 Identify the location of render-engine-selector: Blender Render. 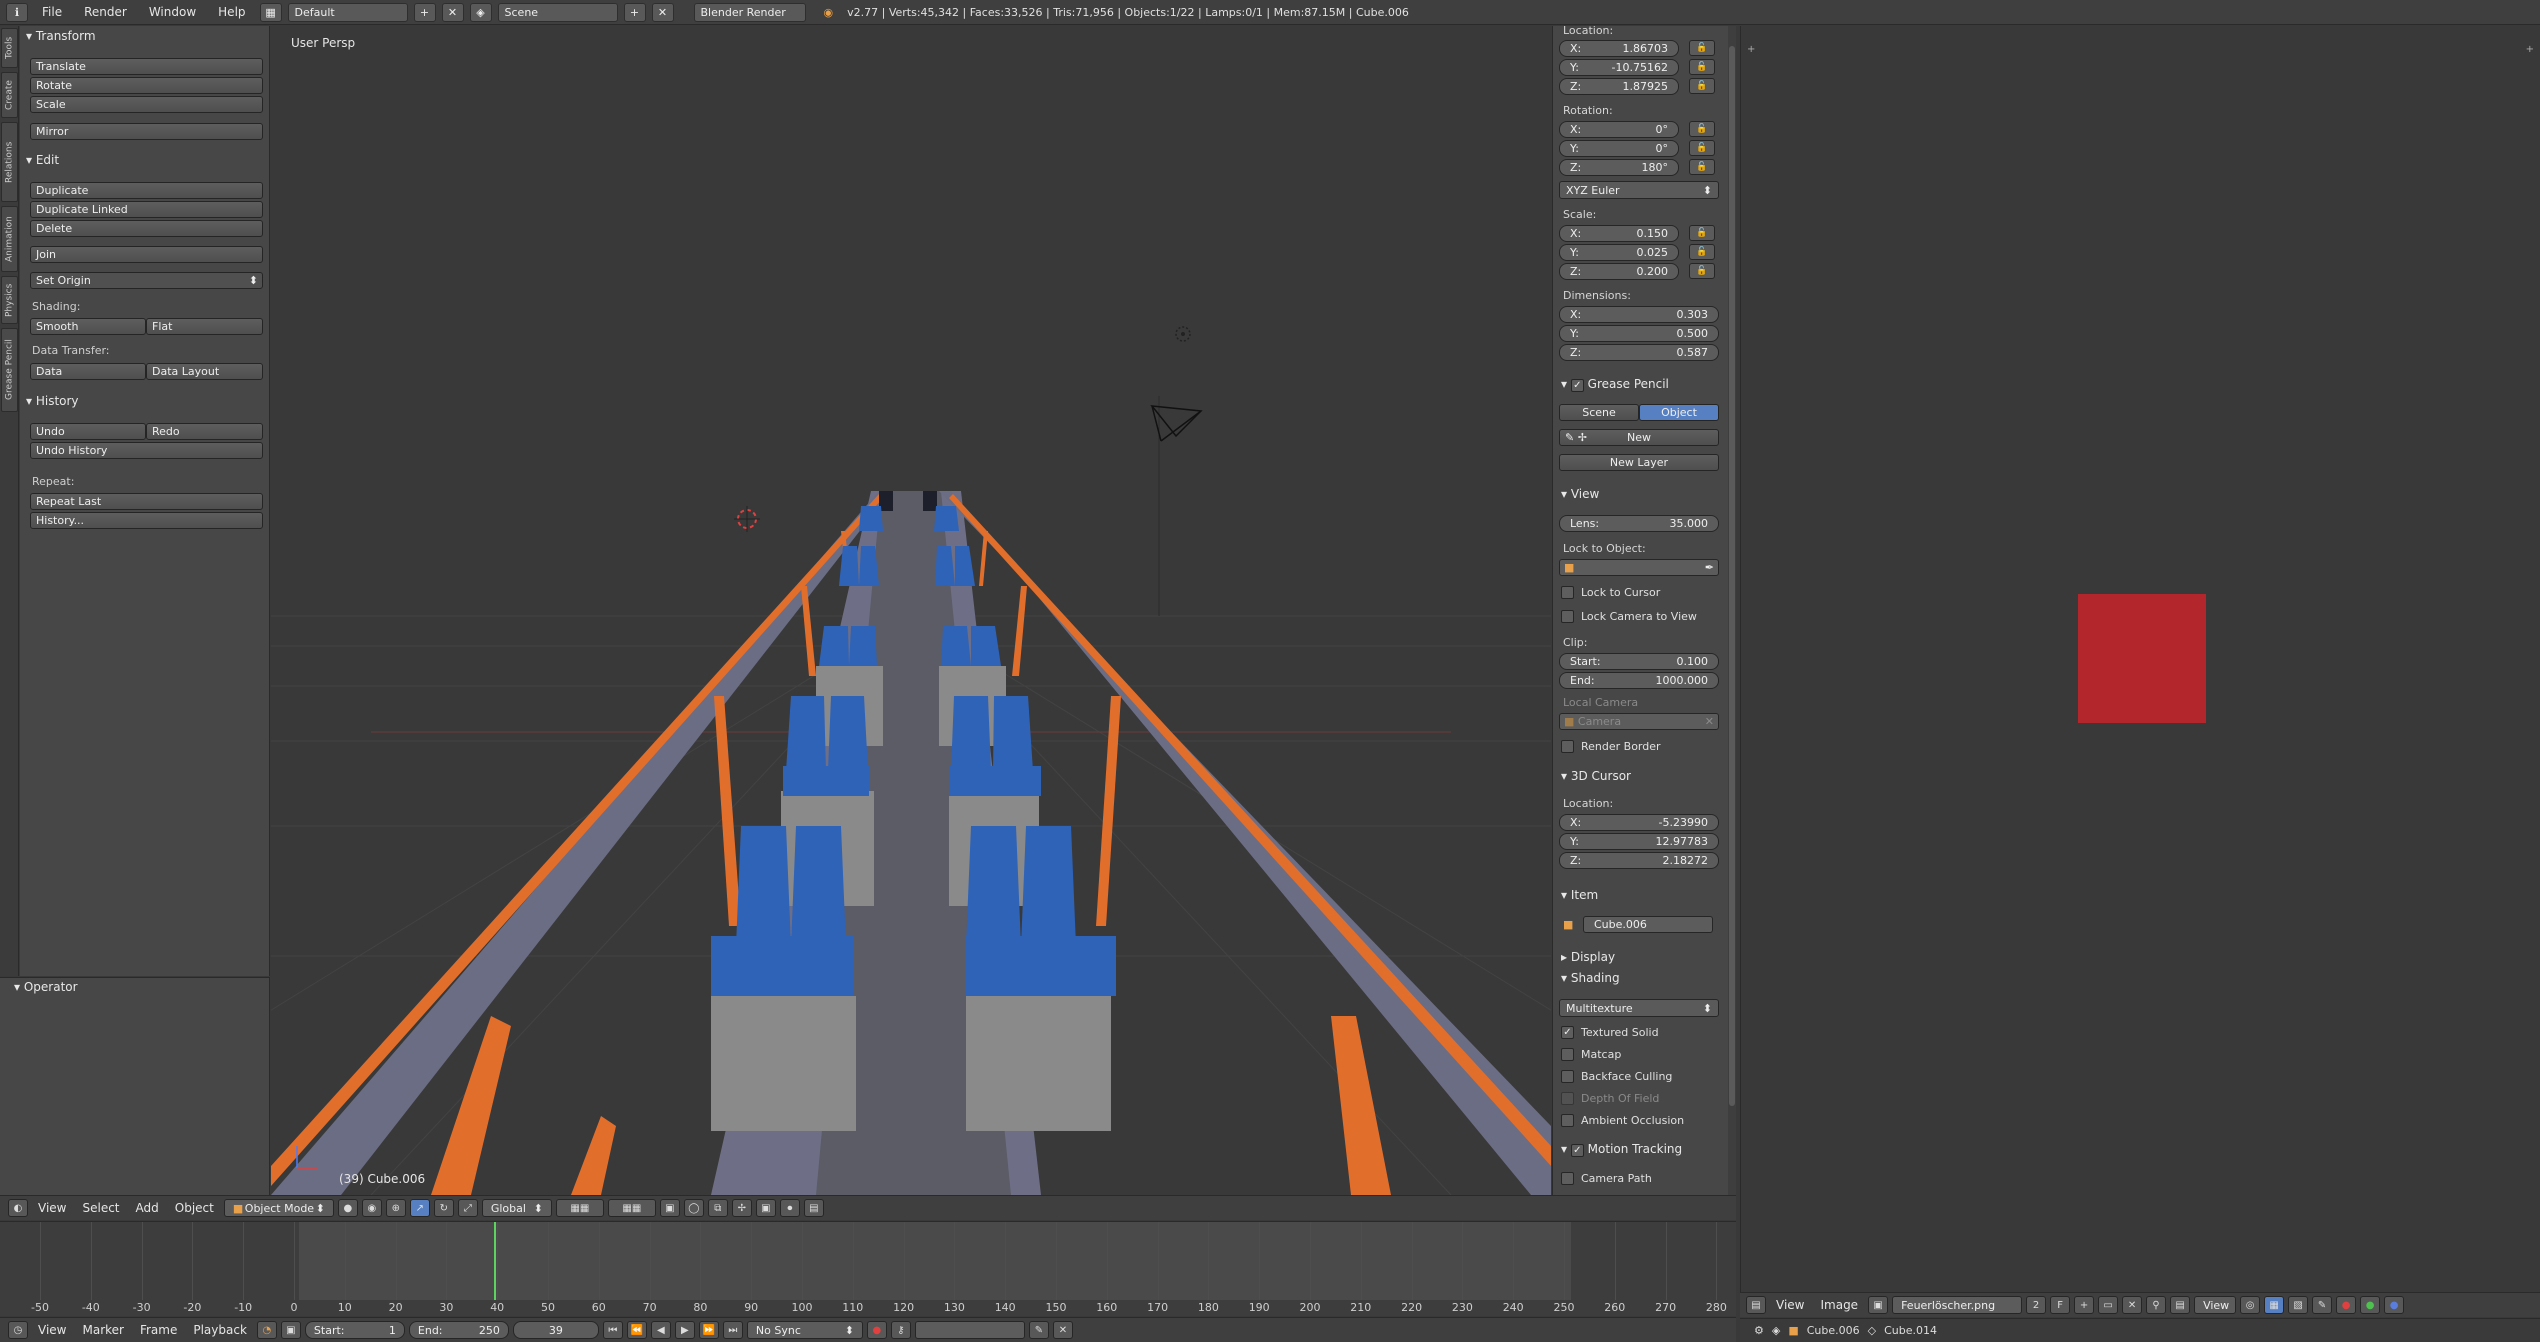
(749, 12).